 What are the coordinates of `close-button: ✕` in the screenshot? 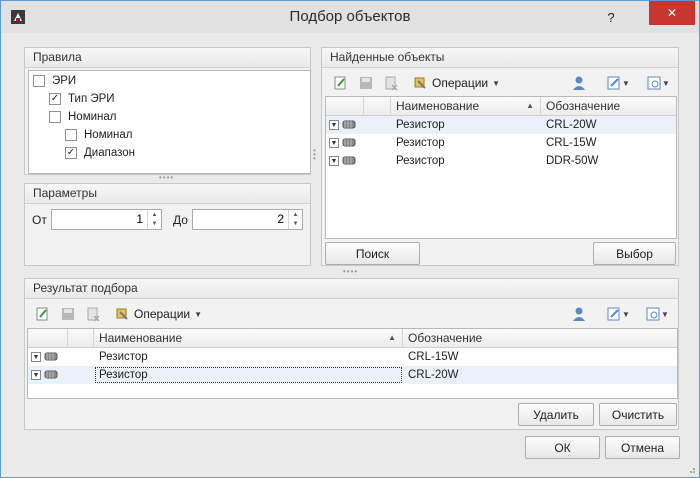 It's located at (672, 13).